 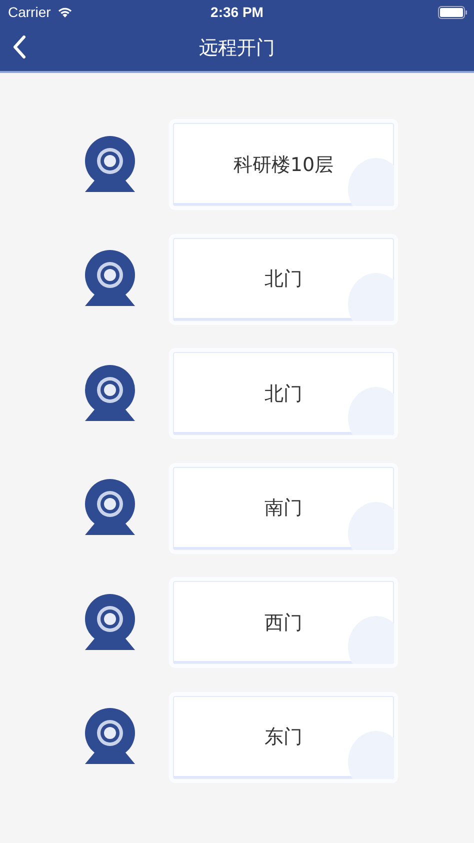 What do you see at coordinates (283, 622) in the screenshot?
I see `door-button: 西门` at bounding box center [283, 622].